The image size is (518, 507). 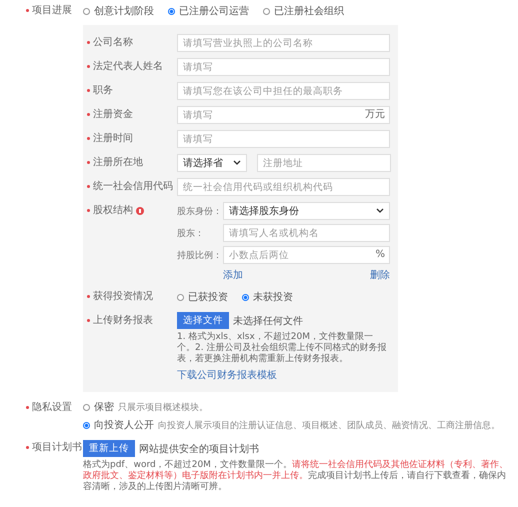 What do you see at coordinates (282, 348) in the screenshot?
I see `upload-note: 1. 格式为xls、xlsx，不超过20M，文件数量限一个。2. 注册公司及社会组织需上传不同格式的财务报表，若更换注册机构需重新上传财务报表。` at bounding box center [282, 348].